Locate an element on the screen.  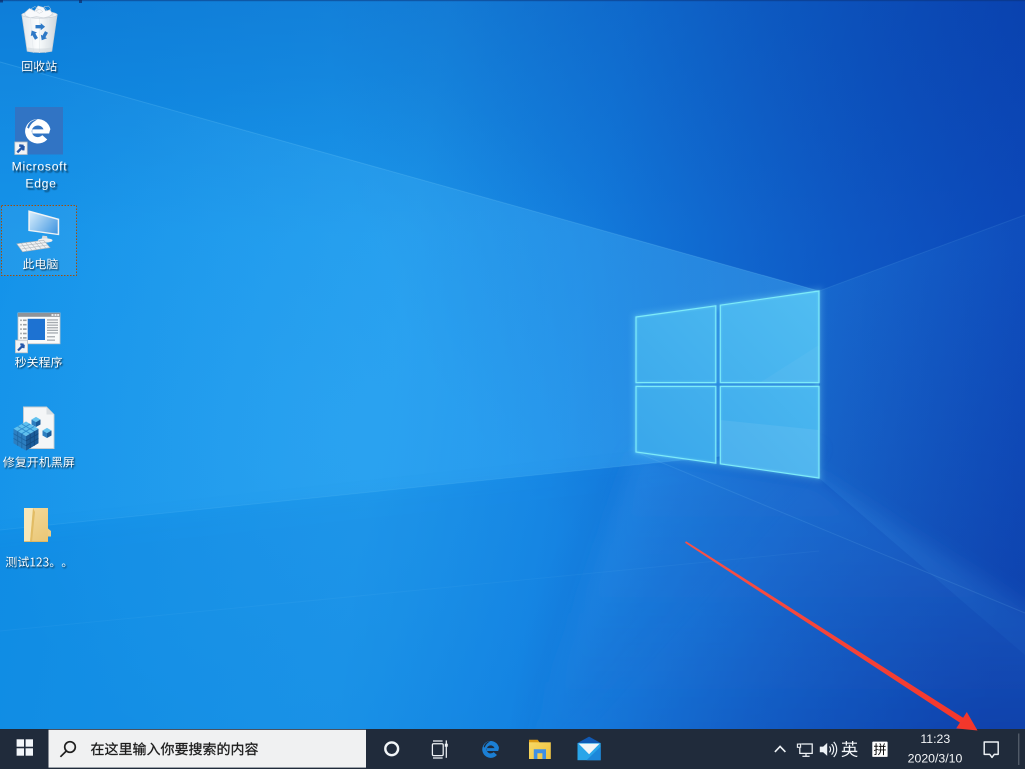
svg-text: Microsoft is located at coordinates (40, 167).